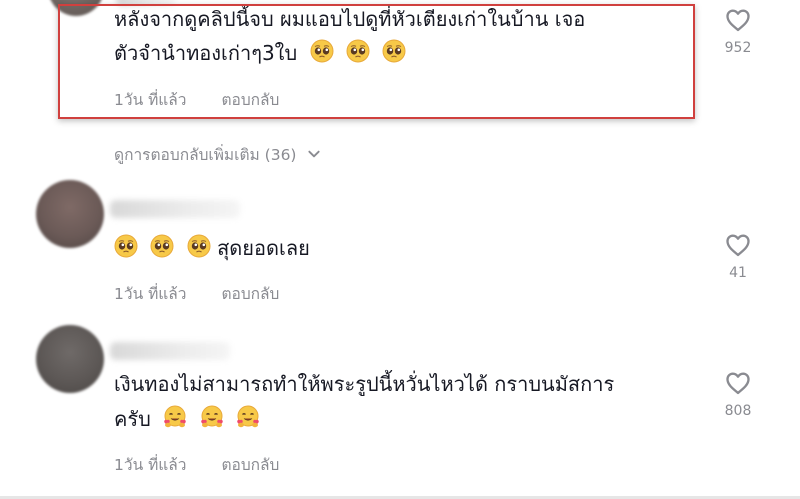 Image resolution: width=800 pixels, height=499 pixels. I want to click on comment-text-line1: สุดยอดเลย, so click(263, 248).